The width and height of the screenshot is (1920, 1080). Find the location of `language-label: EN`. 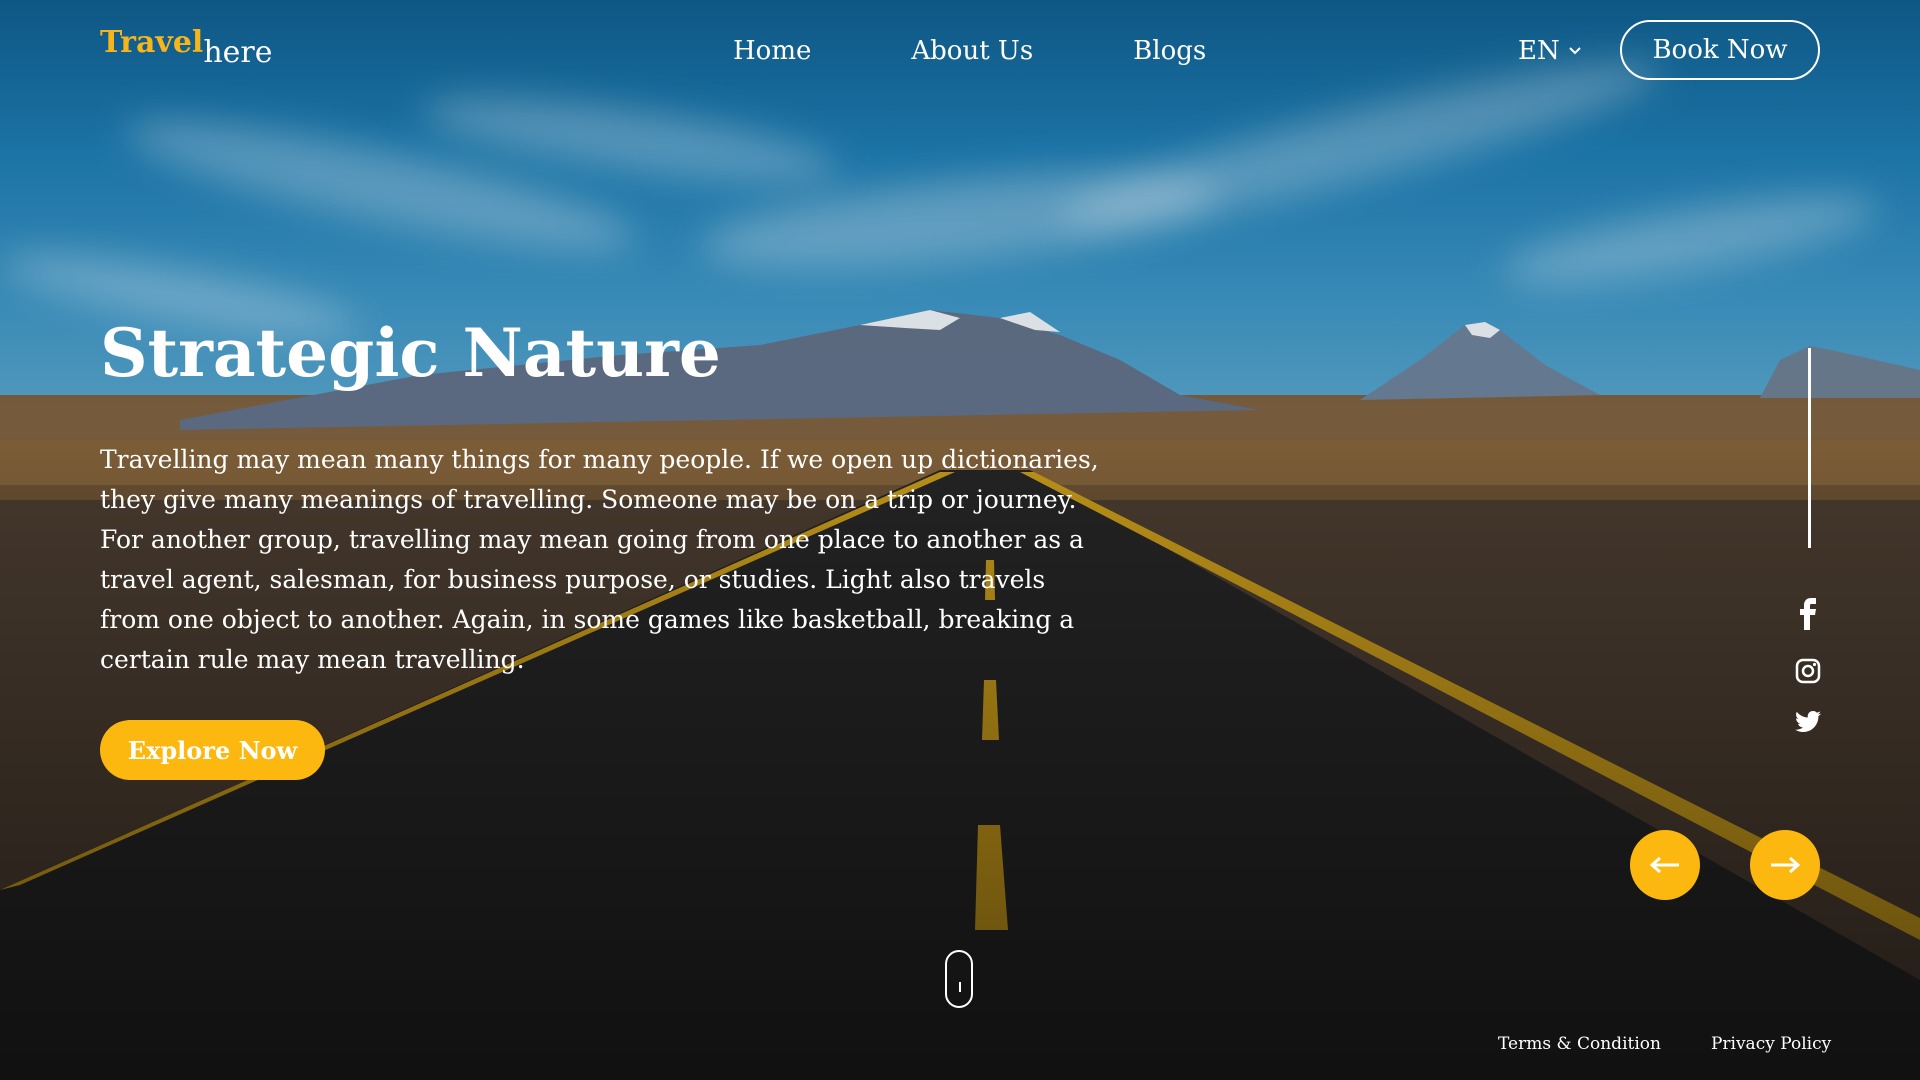

language-label: EN is located at coordinates (1539, 51).